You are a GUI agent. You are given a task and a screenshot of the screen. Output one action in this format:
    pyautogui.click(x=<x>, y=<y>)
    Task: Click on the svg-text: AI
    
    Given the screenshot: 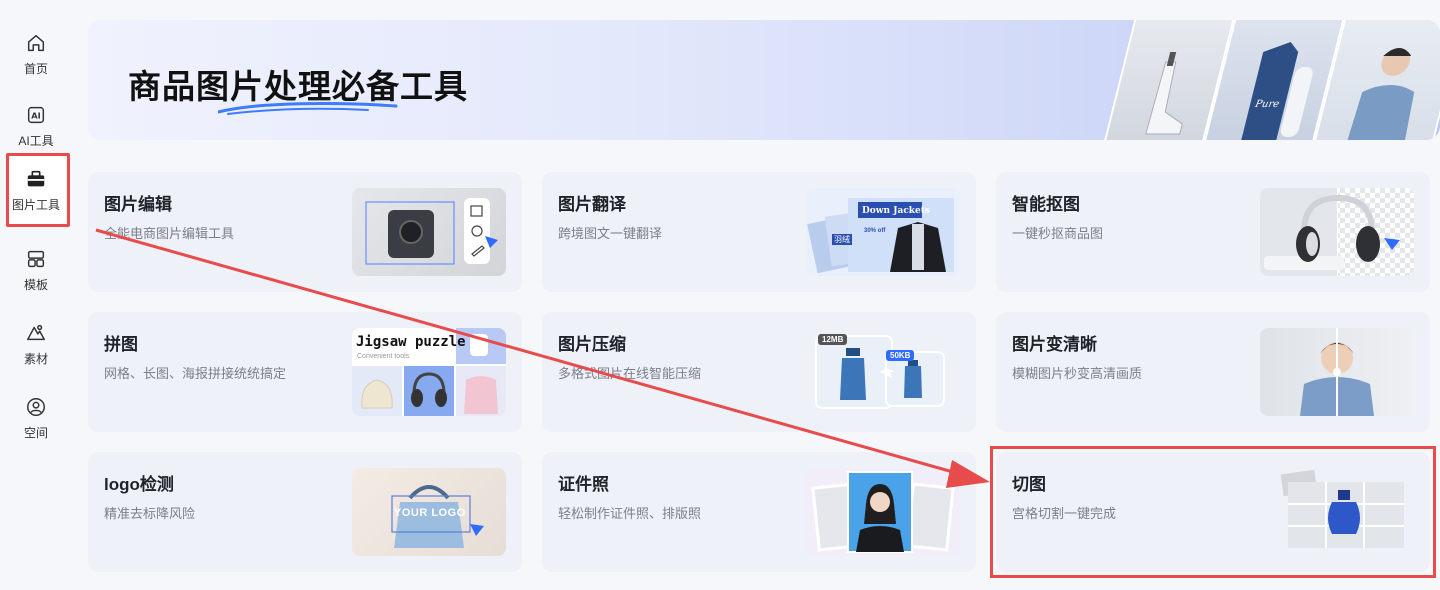 What is the action you would take?
    pyautogui.click(x=35, y=115)
    